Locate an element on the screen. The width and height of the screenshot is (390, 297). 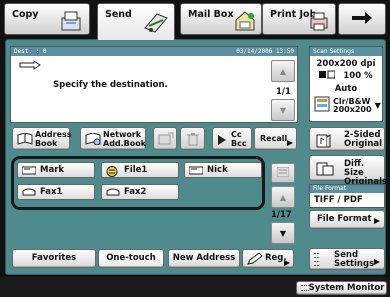
send-settings-label: Send Settings is located at coordinates (354, 259).